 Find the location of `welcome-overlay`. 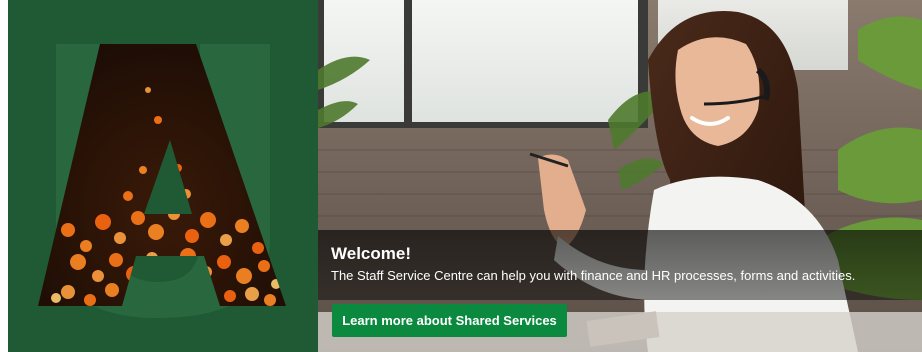

welcome-overlay is located at coordinates (620, 265).